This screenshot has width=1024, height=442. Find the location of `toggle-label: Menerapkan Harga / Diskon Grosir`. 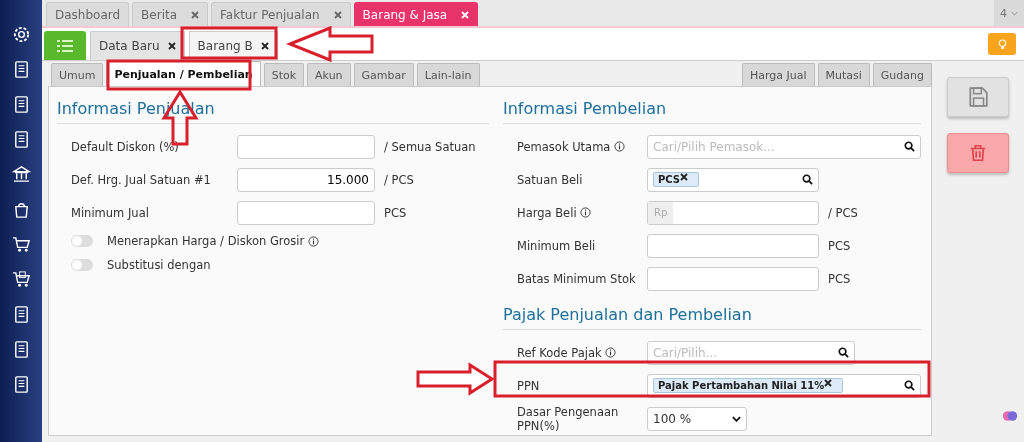

toggle-label: Menerapkan Harga / Diskon Grosir is located at coordinates (213, 241).